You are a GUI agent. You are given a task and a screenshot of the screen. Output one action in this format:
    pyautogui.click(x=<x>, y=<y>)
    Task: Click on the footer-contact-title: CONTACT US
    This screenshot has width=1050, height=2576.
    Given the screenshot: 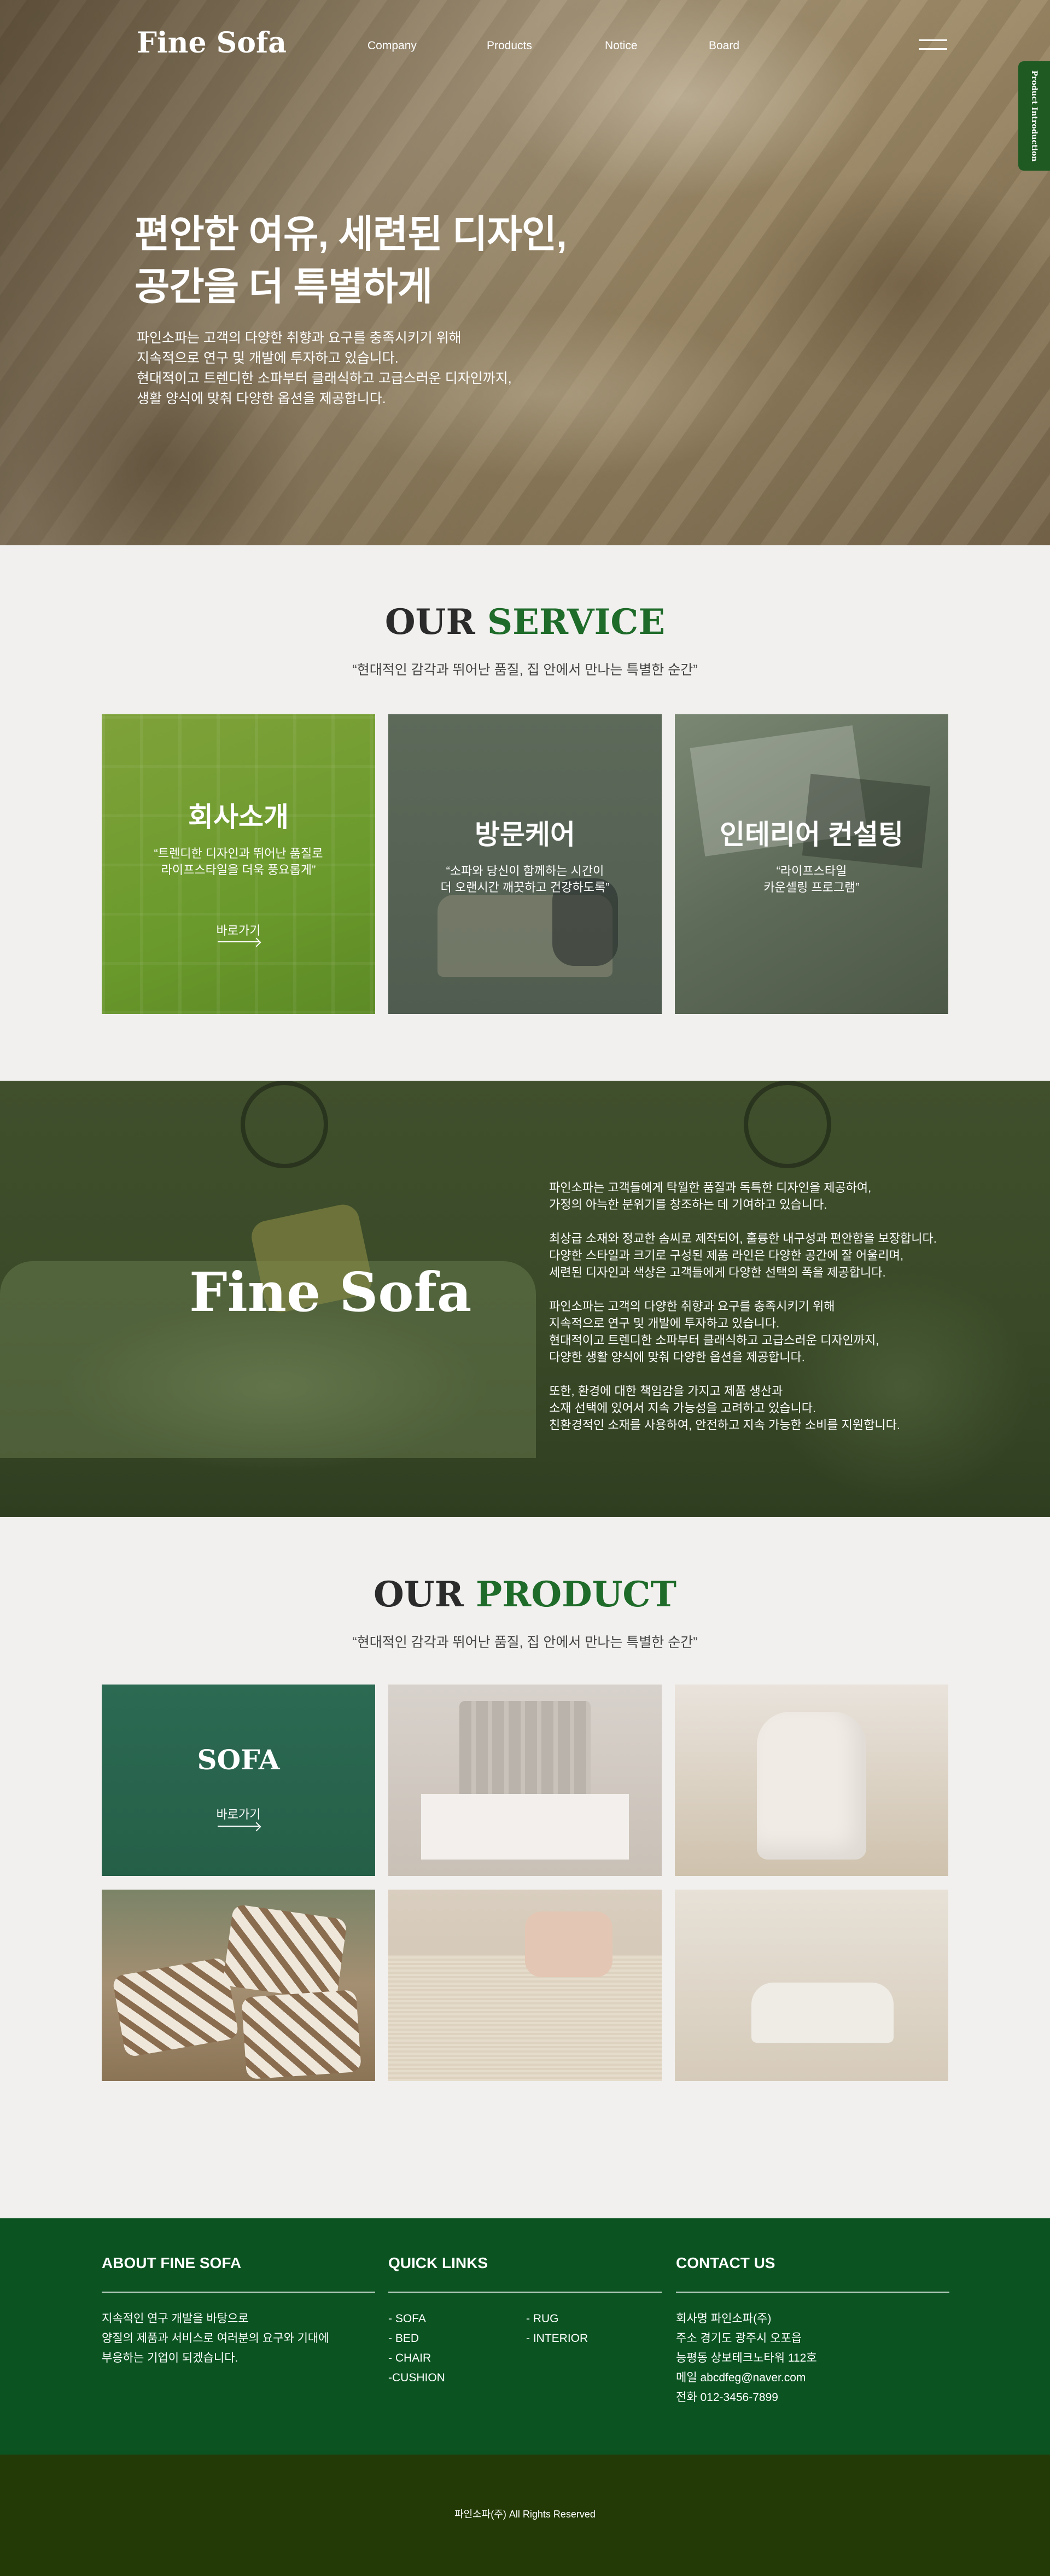 What is the action you would take?
    pyautogui.click(x=725, y=2263)
    